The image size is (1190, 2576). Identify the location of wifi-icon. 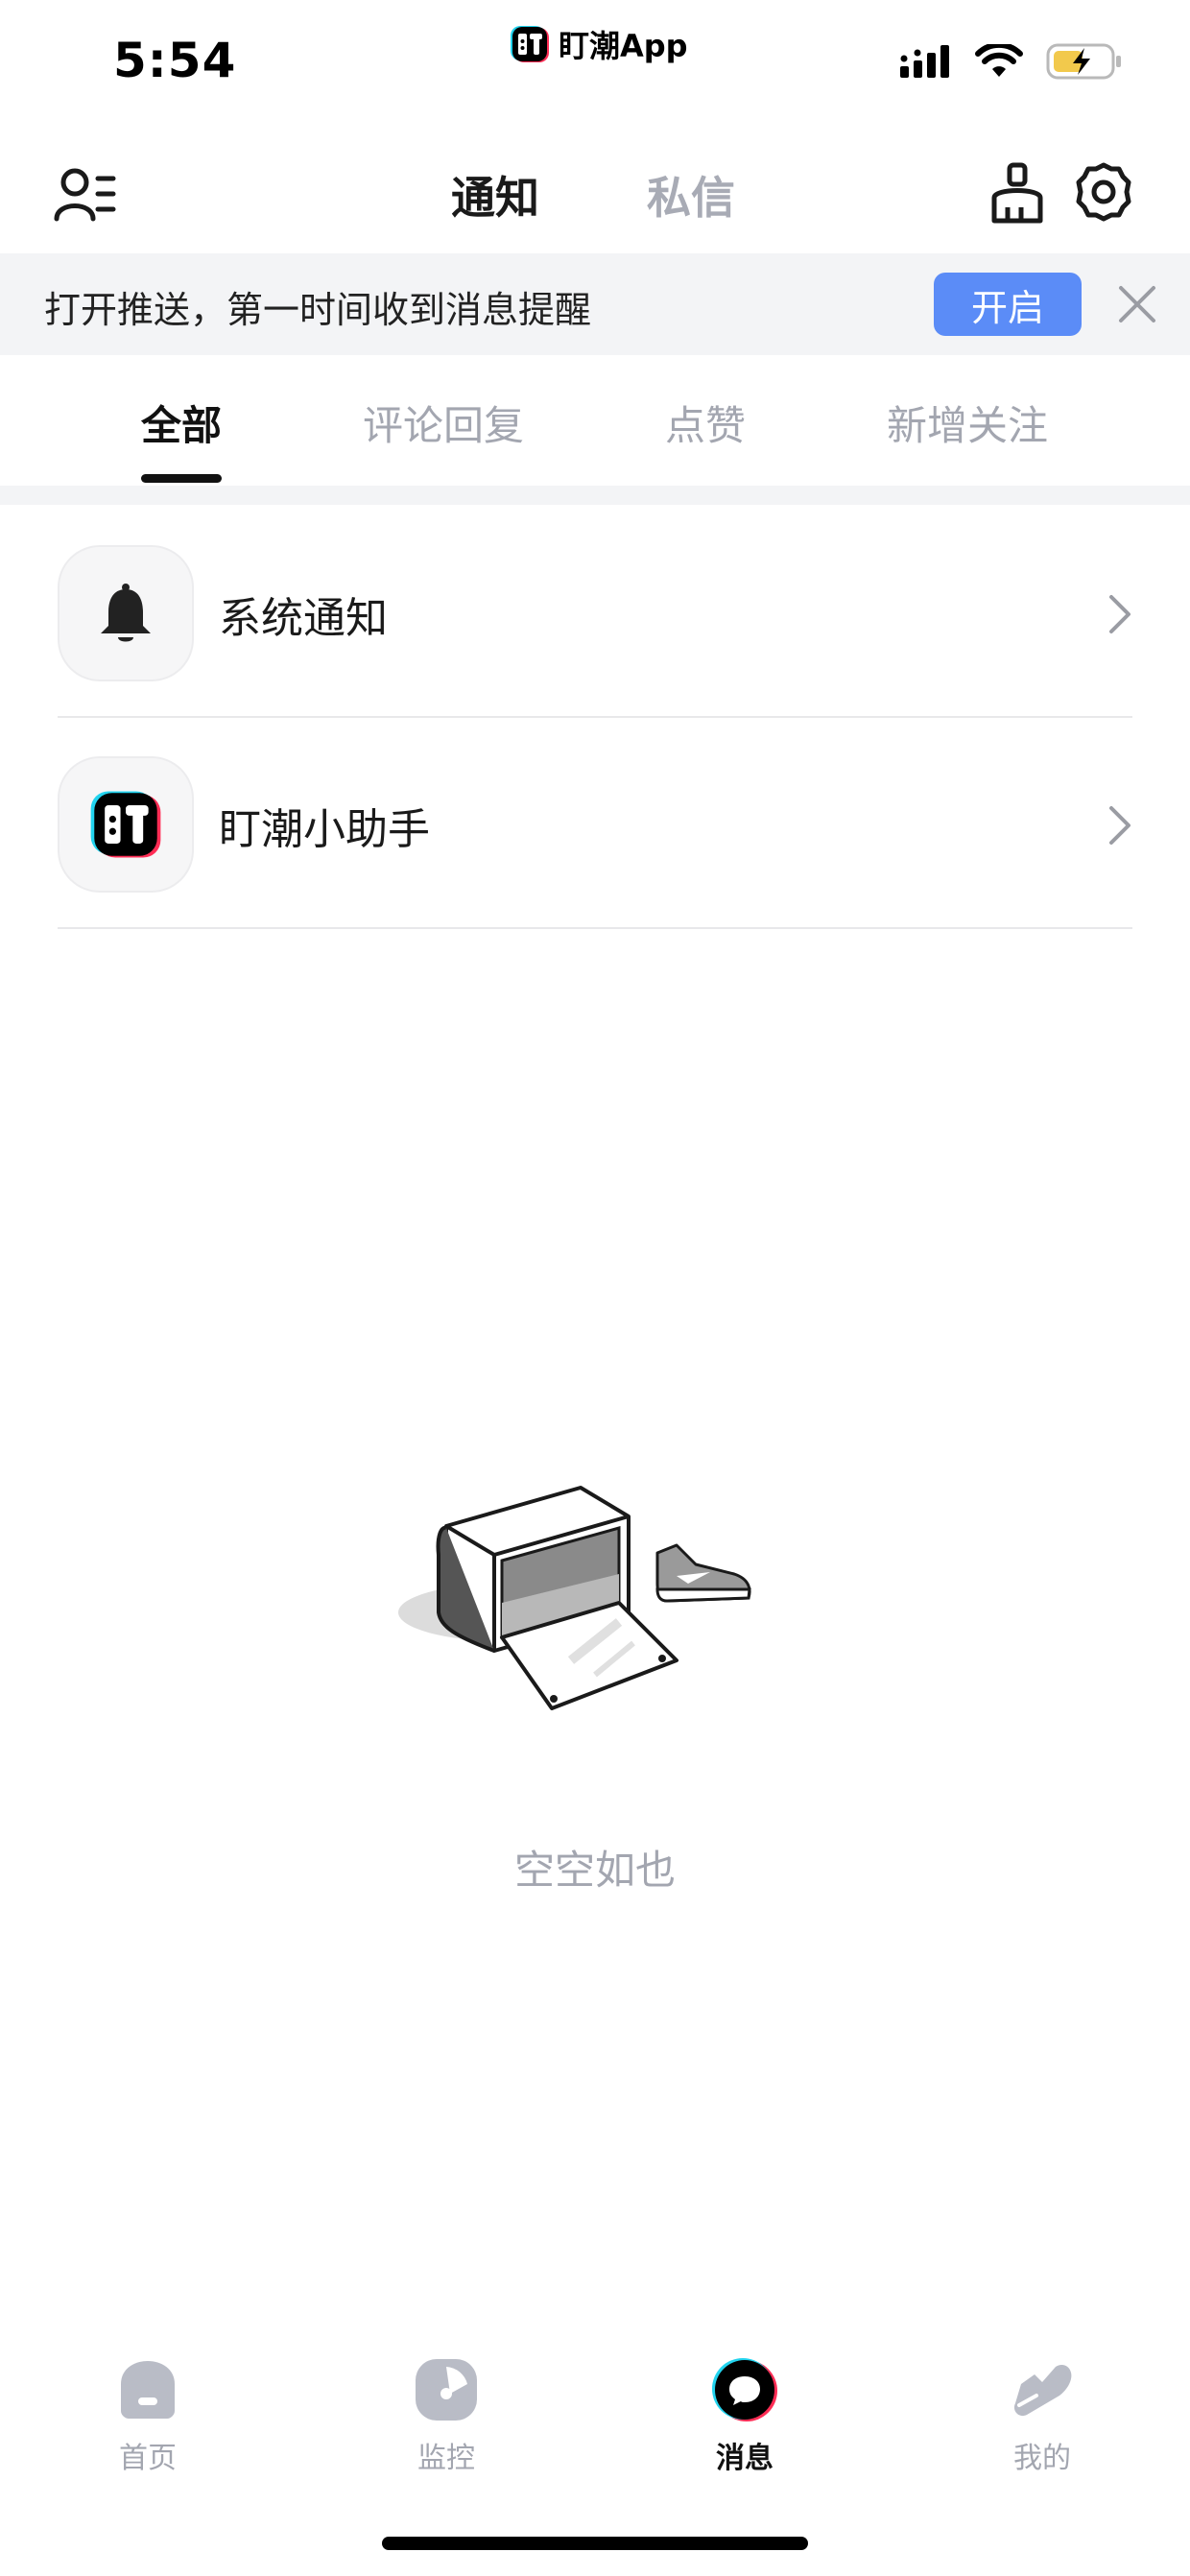
(999, 60).